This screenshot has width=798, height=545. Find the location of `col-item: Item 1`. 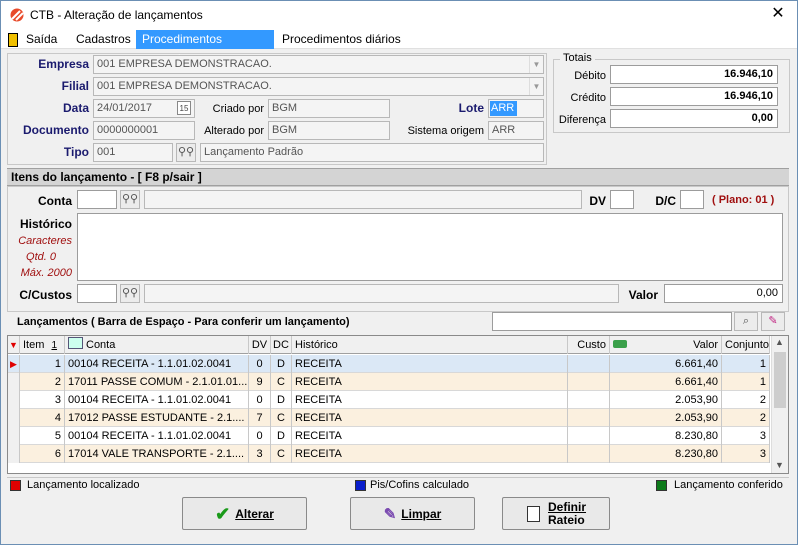

col-item: Item 1 is located at coordinates (42, 345).